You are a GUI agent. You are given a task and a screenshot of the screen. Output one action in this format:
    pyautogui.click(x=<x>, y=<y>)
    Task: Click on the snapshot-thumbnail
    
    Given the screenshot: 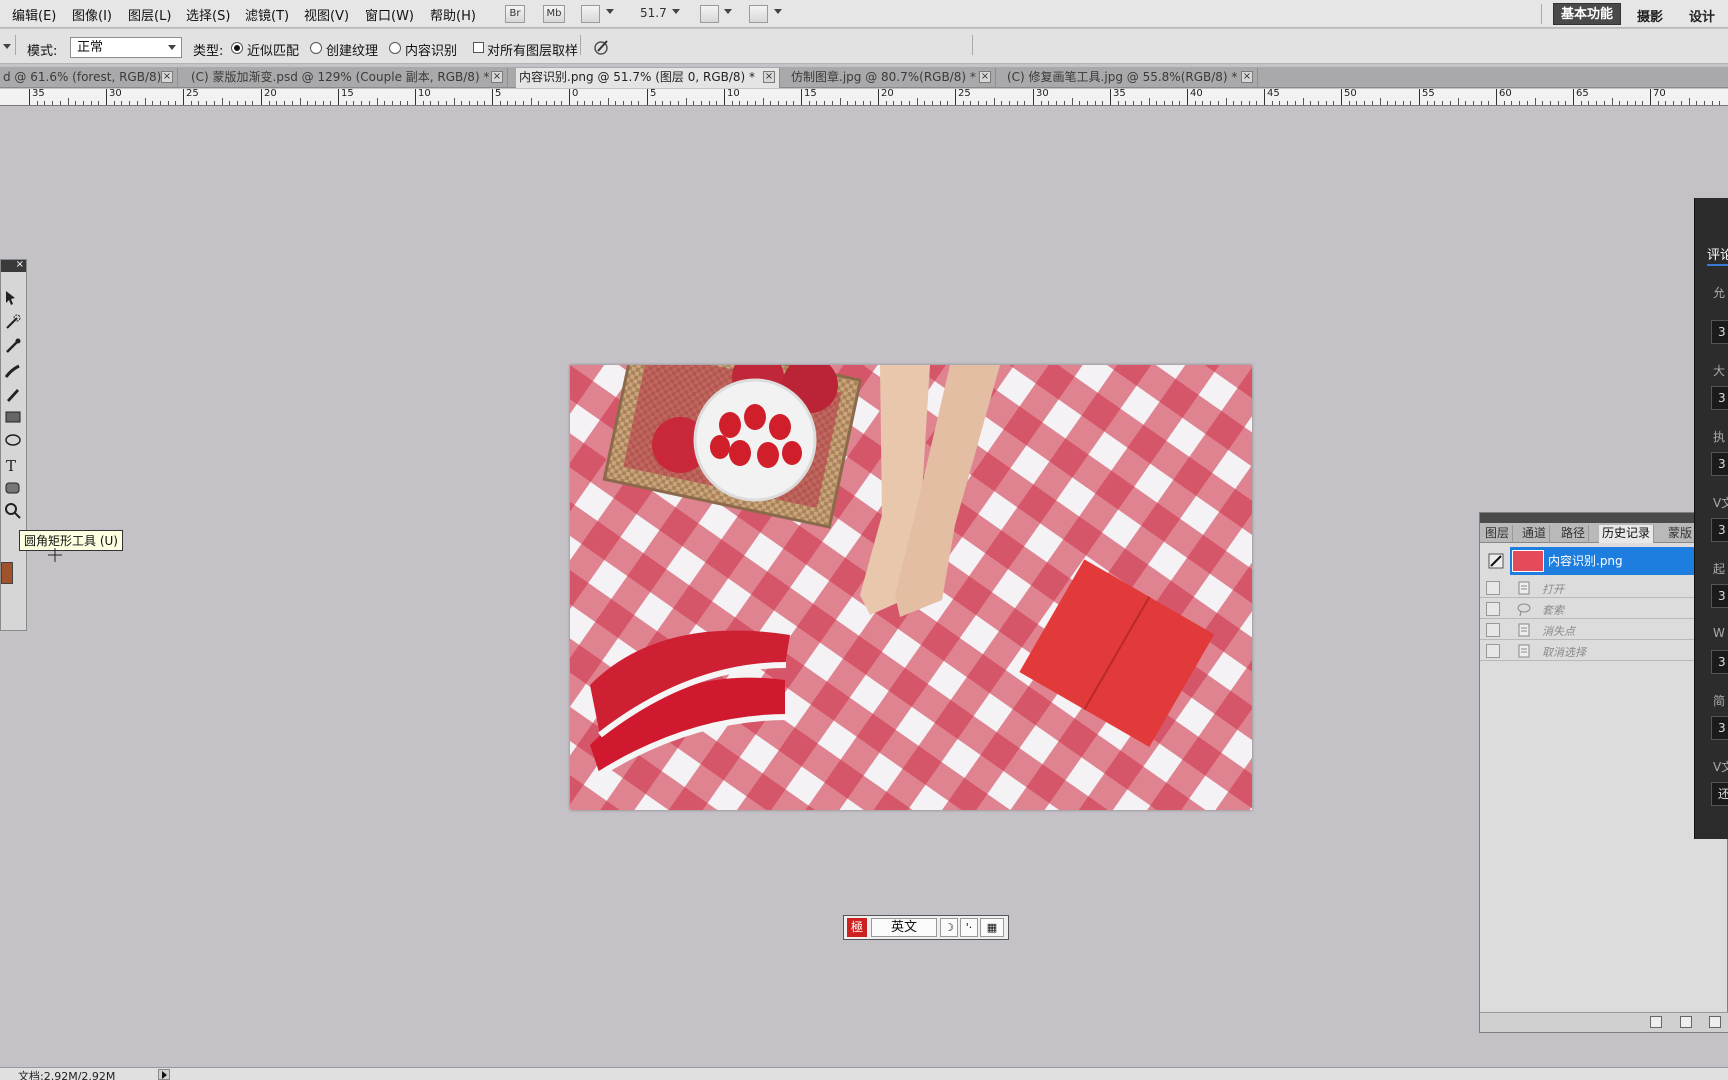 What is the action you would take?
    pyautogui.click(x=1528, y=561)
    